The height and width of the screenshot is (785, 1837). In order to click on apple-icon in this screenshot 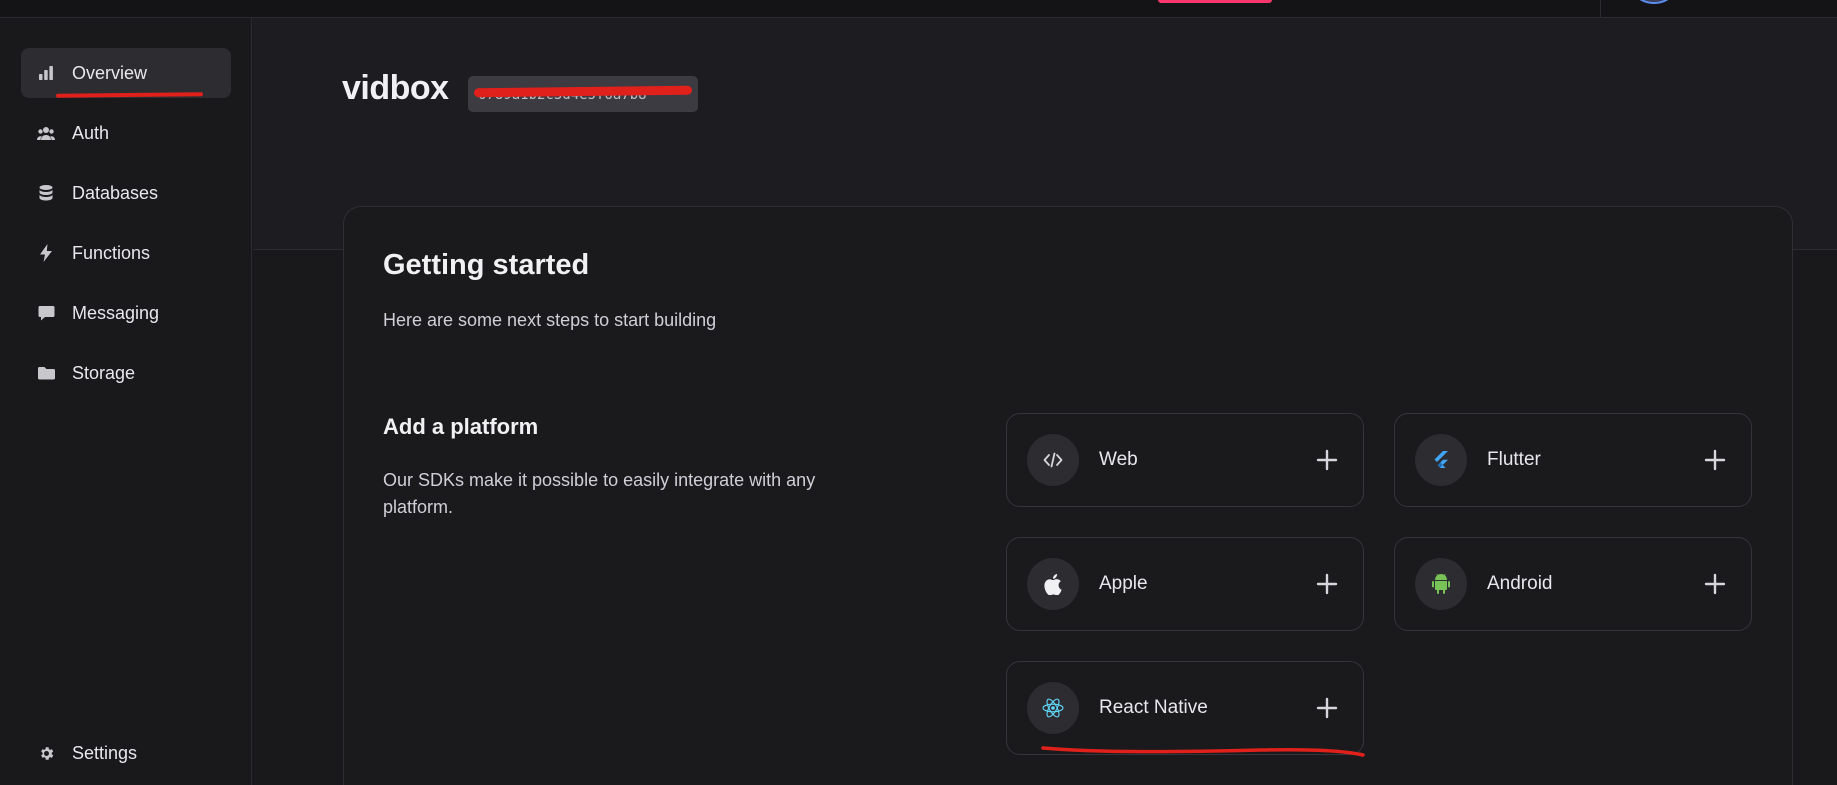, I will do `click(1053, 584)`.